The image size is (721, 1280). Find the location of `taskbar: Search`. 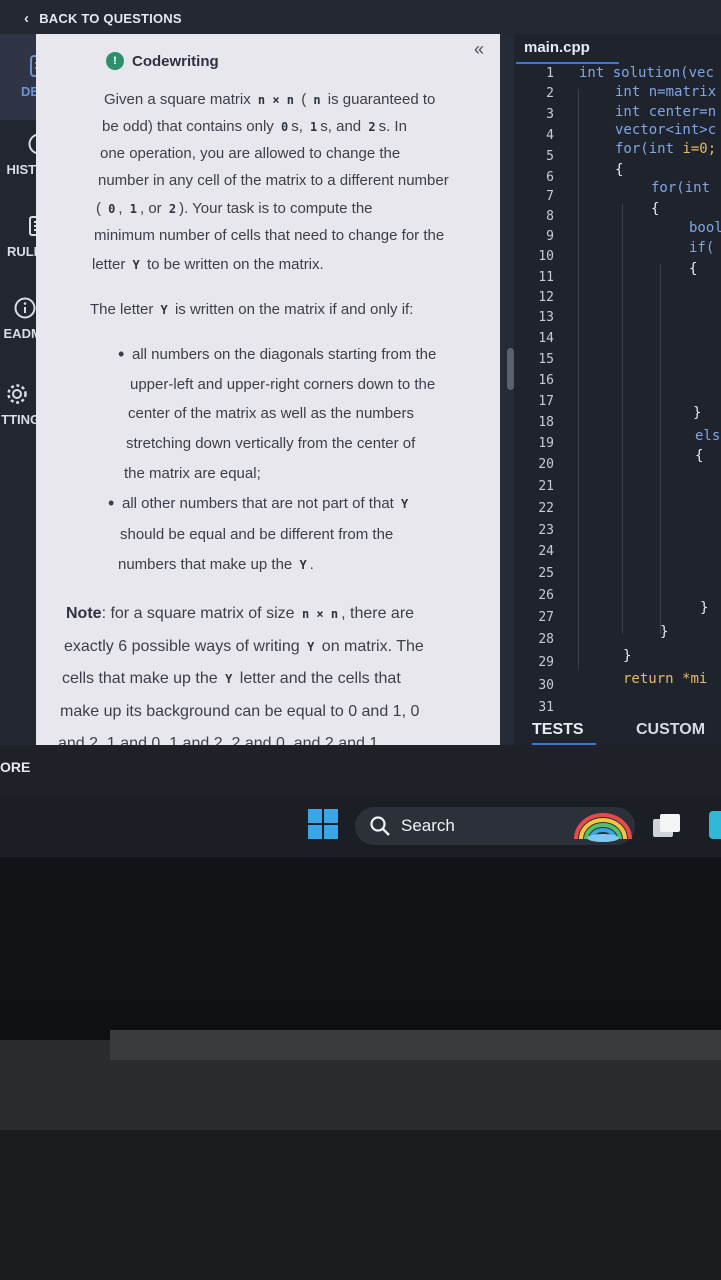

taskbar: Search is located at coordinates (360, 826).